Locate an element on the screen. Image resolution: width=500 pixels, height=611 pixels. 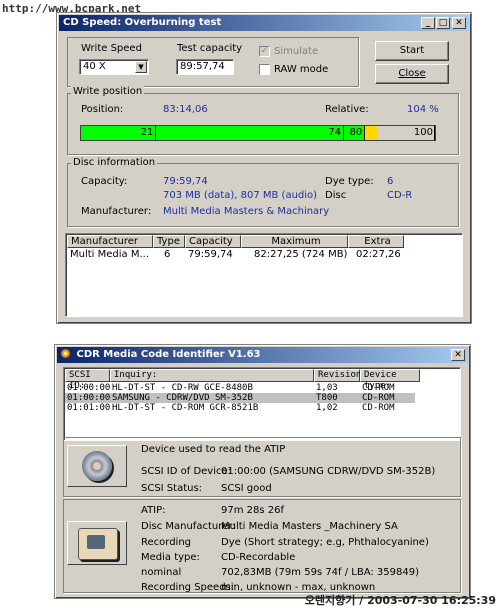
scsi-status-label: SCSI Status: is located at coordinates (172, 488).